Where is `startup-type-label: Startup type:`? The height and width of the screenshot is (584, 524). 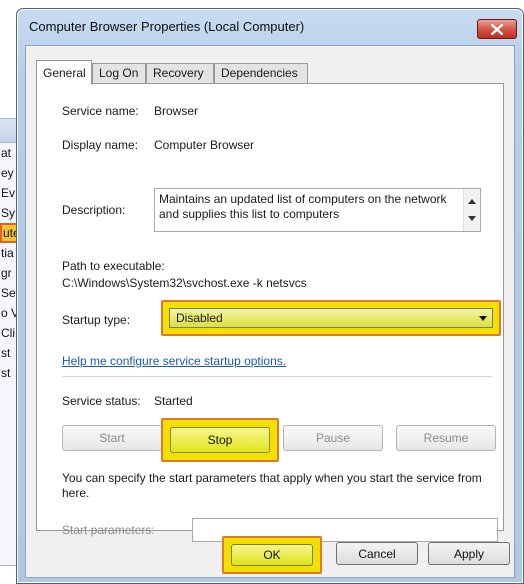
startup-type-label: Startup type: is located at coordinates (96, 320).